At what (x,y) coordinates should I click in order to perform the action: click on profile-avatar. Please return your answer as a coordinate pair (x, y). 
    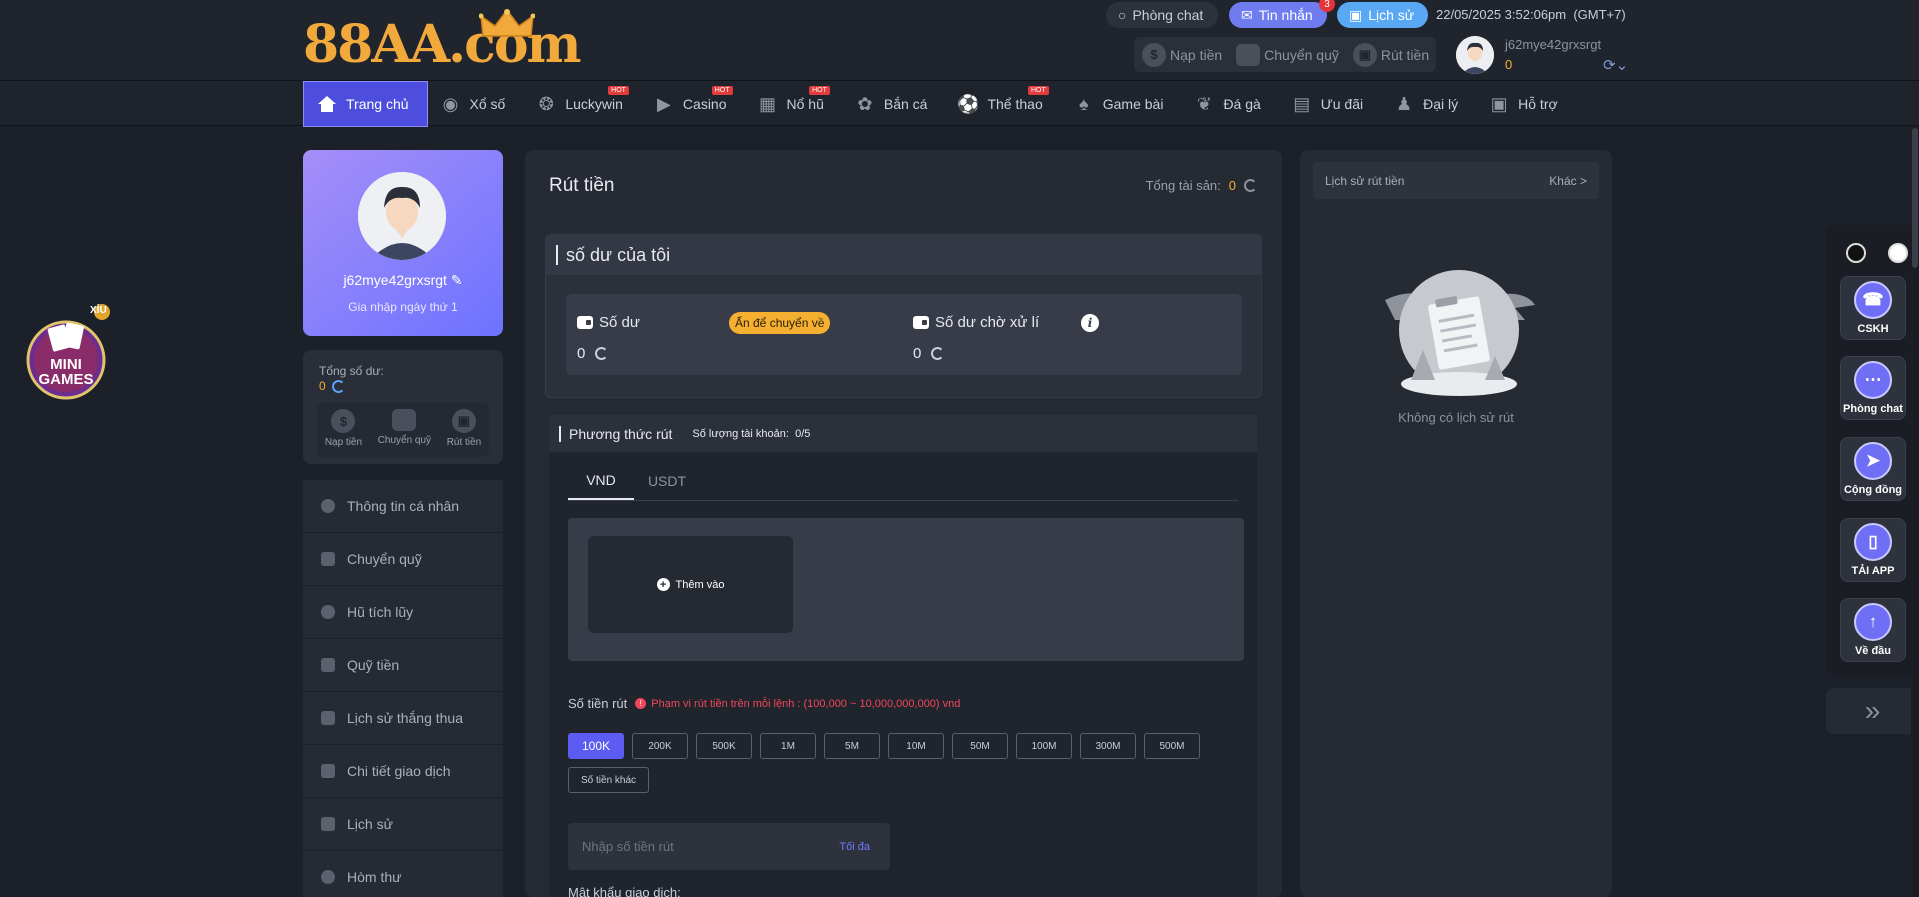
    Looking at the image, I should click on (402, 216).